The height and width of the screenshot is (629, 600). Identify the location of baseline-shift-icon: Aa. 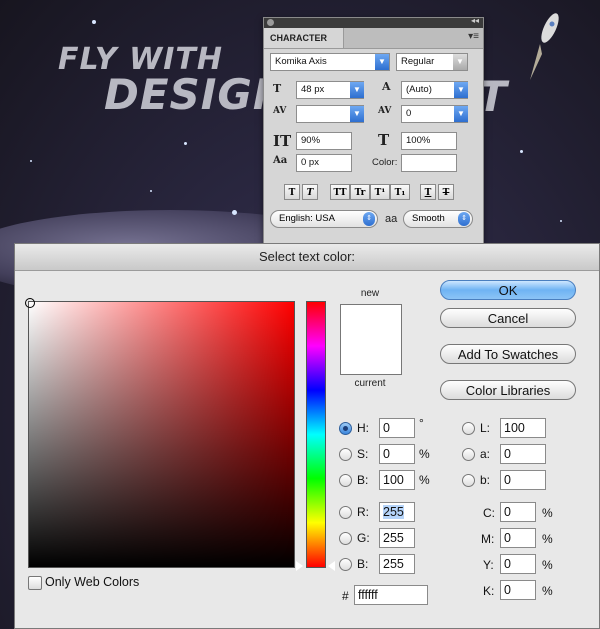
(280, 160).